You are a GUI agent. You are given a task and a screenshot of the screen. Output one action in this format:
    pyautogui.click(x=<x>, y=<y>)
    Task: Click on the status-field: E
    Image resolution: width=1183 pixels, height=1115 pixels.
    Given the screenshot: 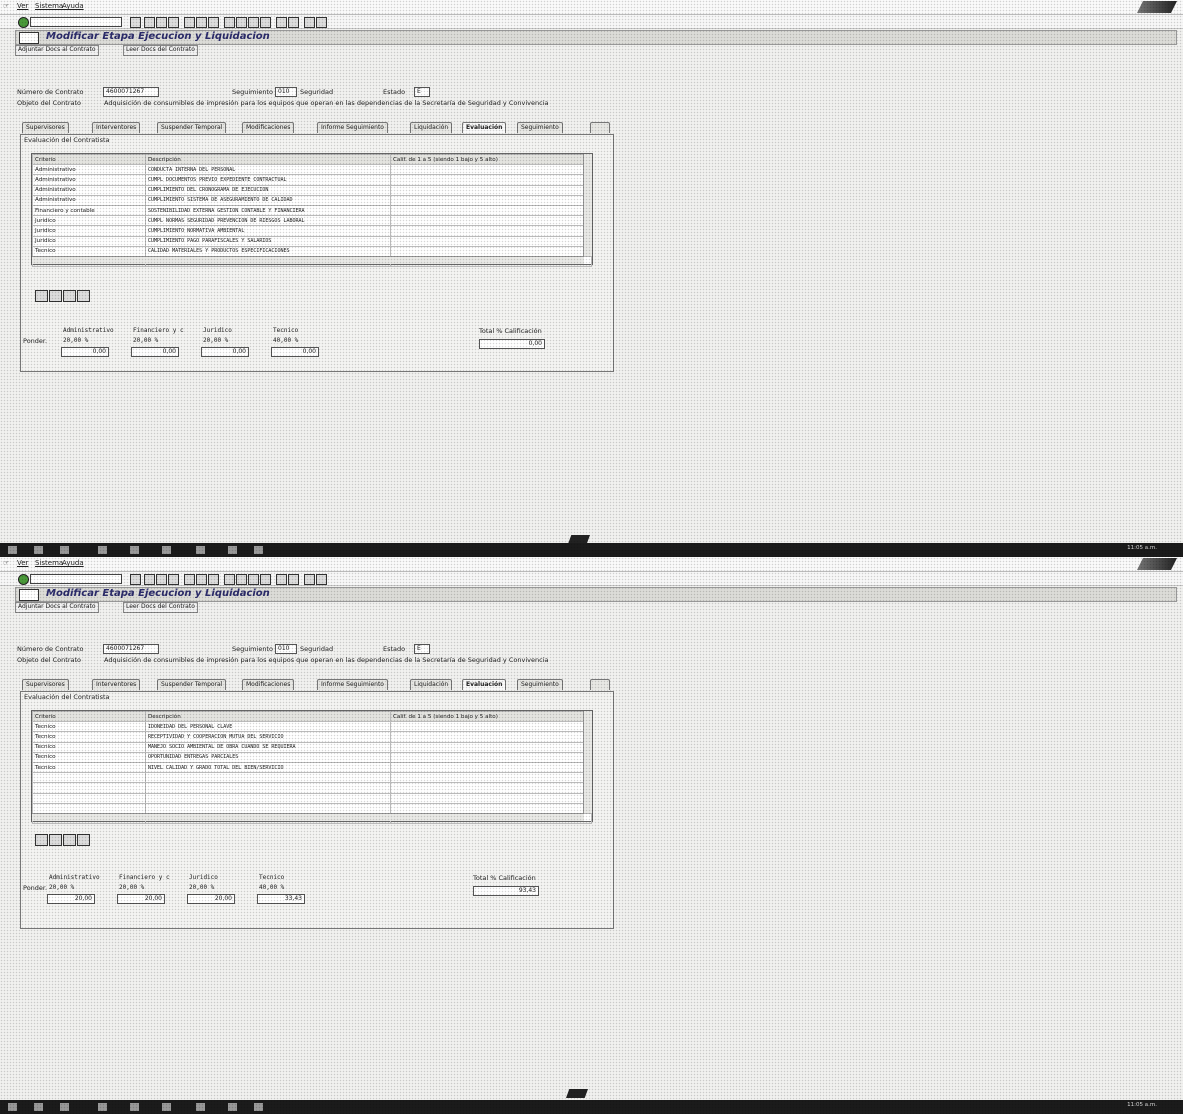 What is the action you would take?
    pyautogui.click(x=422, y=649)
    